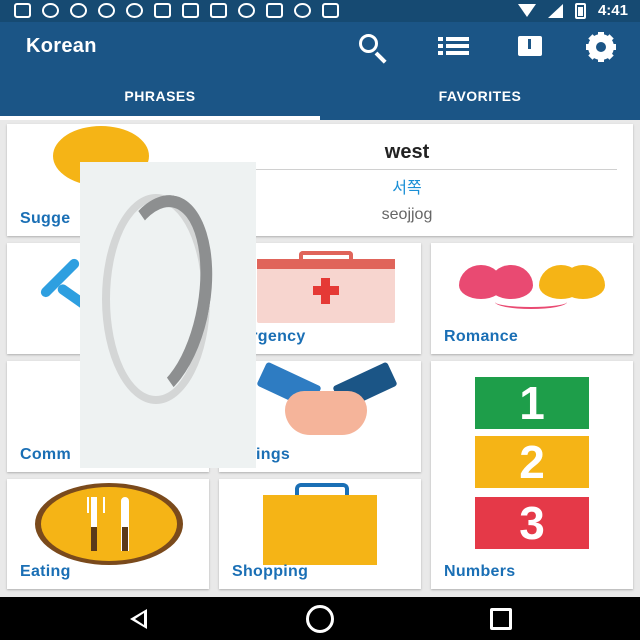 The width and height of the screenshot is (640, 640). Describe the element at coordinates (140, 619) in the screenshot. I see `back-icon` at that location.